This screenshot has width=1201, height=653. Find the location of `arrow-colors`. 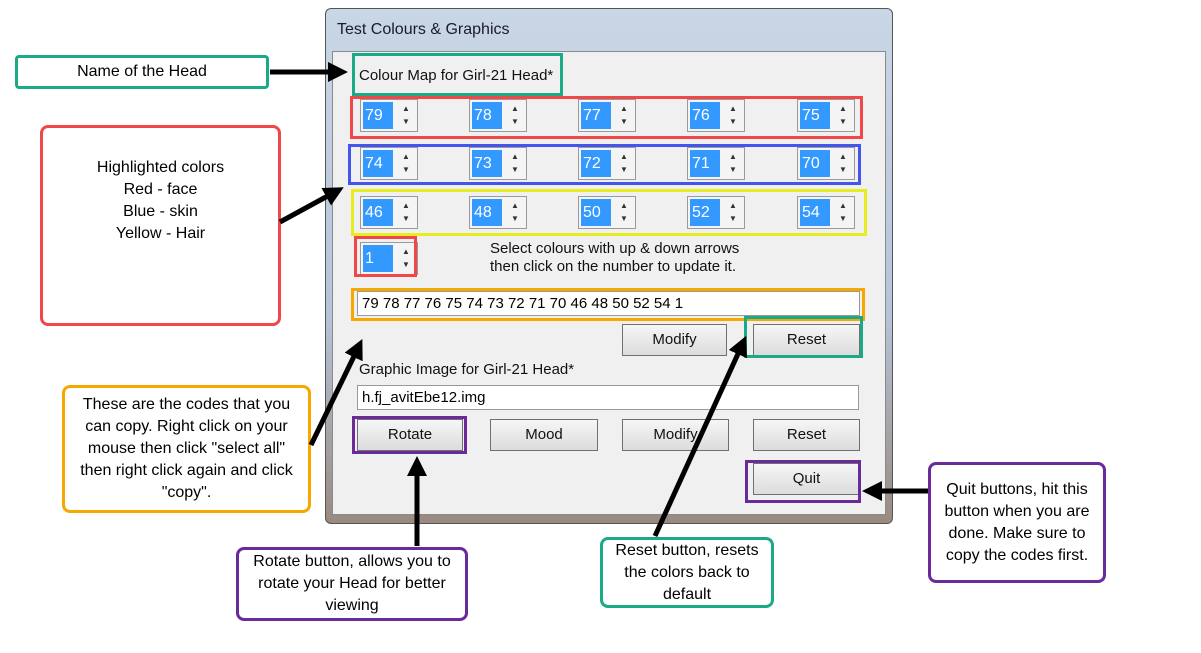

arrow-colors is located at coordinates (311, 206).